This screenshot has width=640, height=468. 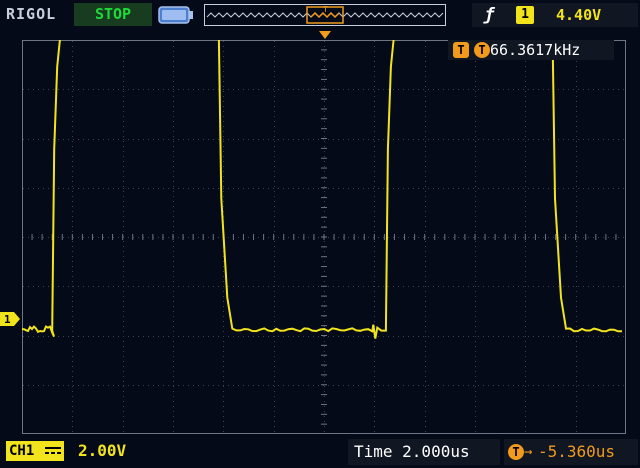 What do you see at coordinates (113, 14) in the screenshot?
I see `run-stop-indicator: STOP` at bounding box center [113, 14].